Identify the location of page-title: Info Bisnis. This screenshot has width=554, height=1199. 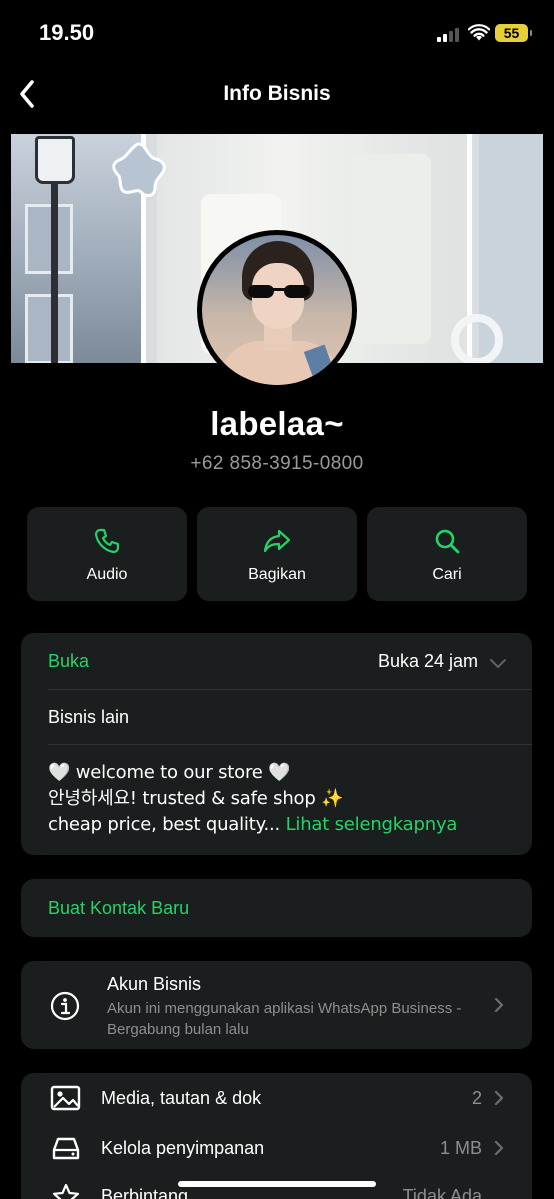
(277, 93).